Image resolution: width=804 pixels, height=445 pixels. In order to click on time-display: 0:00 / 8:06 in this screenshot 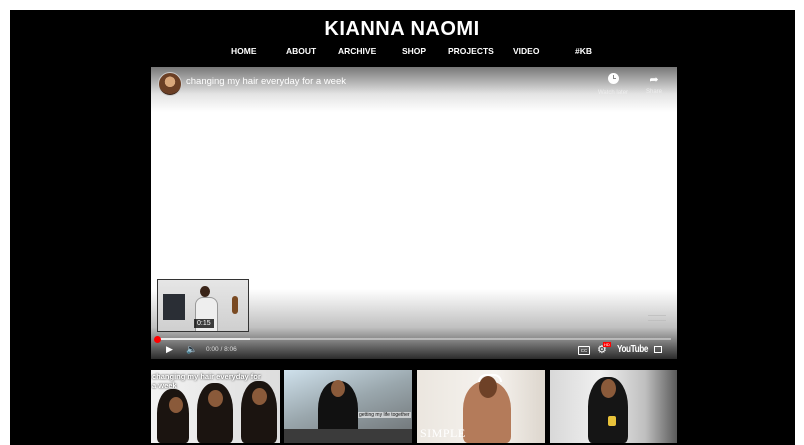, I will do `click(221, 349)`.